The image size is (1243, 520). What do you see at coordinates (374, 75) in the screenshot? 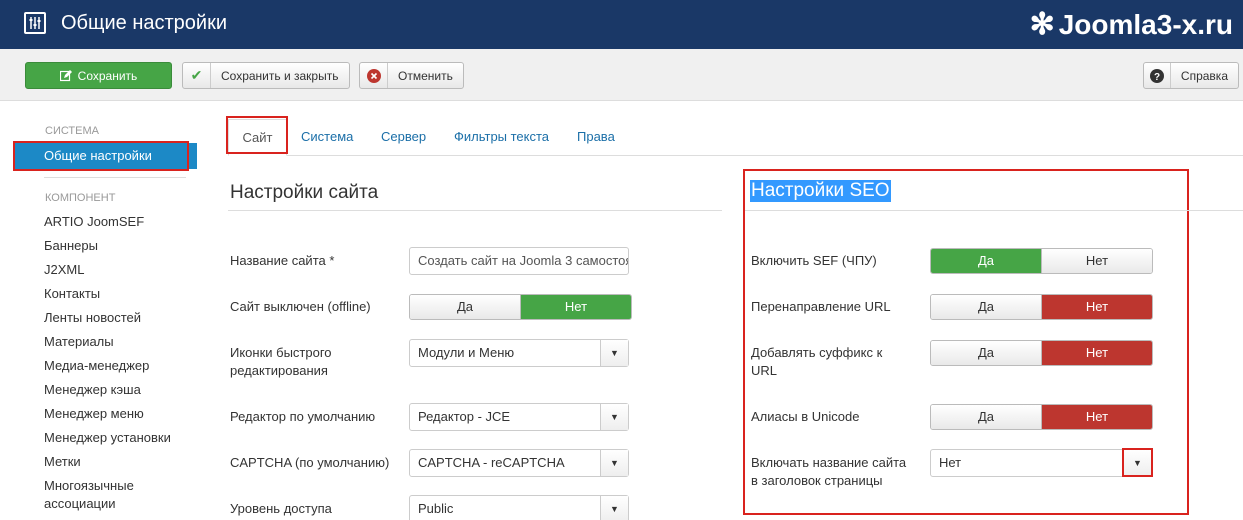
I see `cancel-icon` at bounding box center [374, 75].